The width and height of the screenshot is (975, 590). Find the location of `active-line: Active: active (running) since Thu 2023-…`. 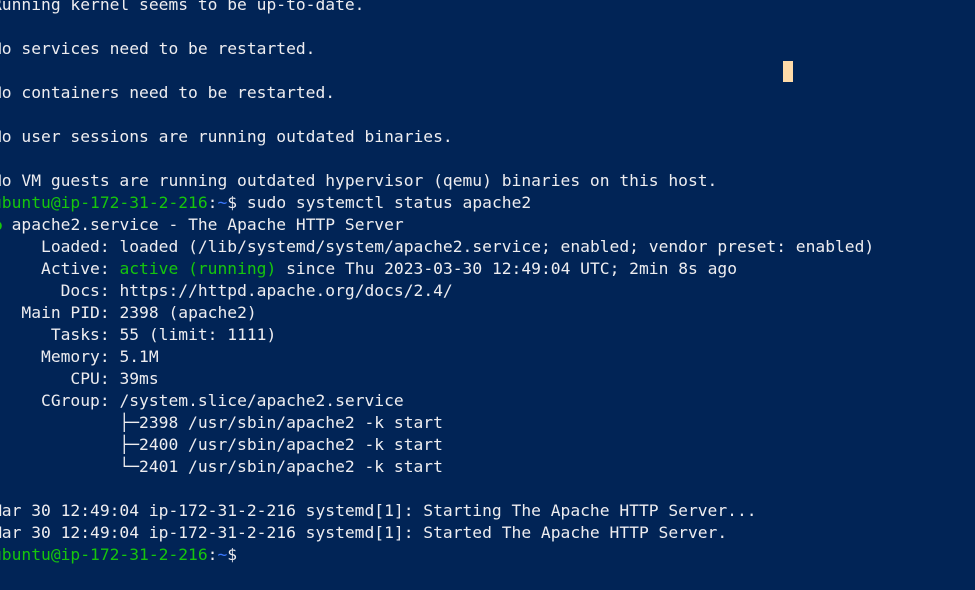

active-line: Active: active (running) since Thu 2023-… is located at coordinates (437, 269).